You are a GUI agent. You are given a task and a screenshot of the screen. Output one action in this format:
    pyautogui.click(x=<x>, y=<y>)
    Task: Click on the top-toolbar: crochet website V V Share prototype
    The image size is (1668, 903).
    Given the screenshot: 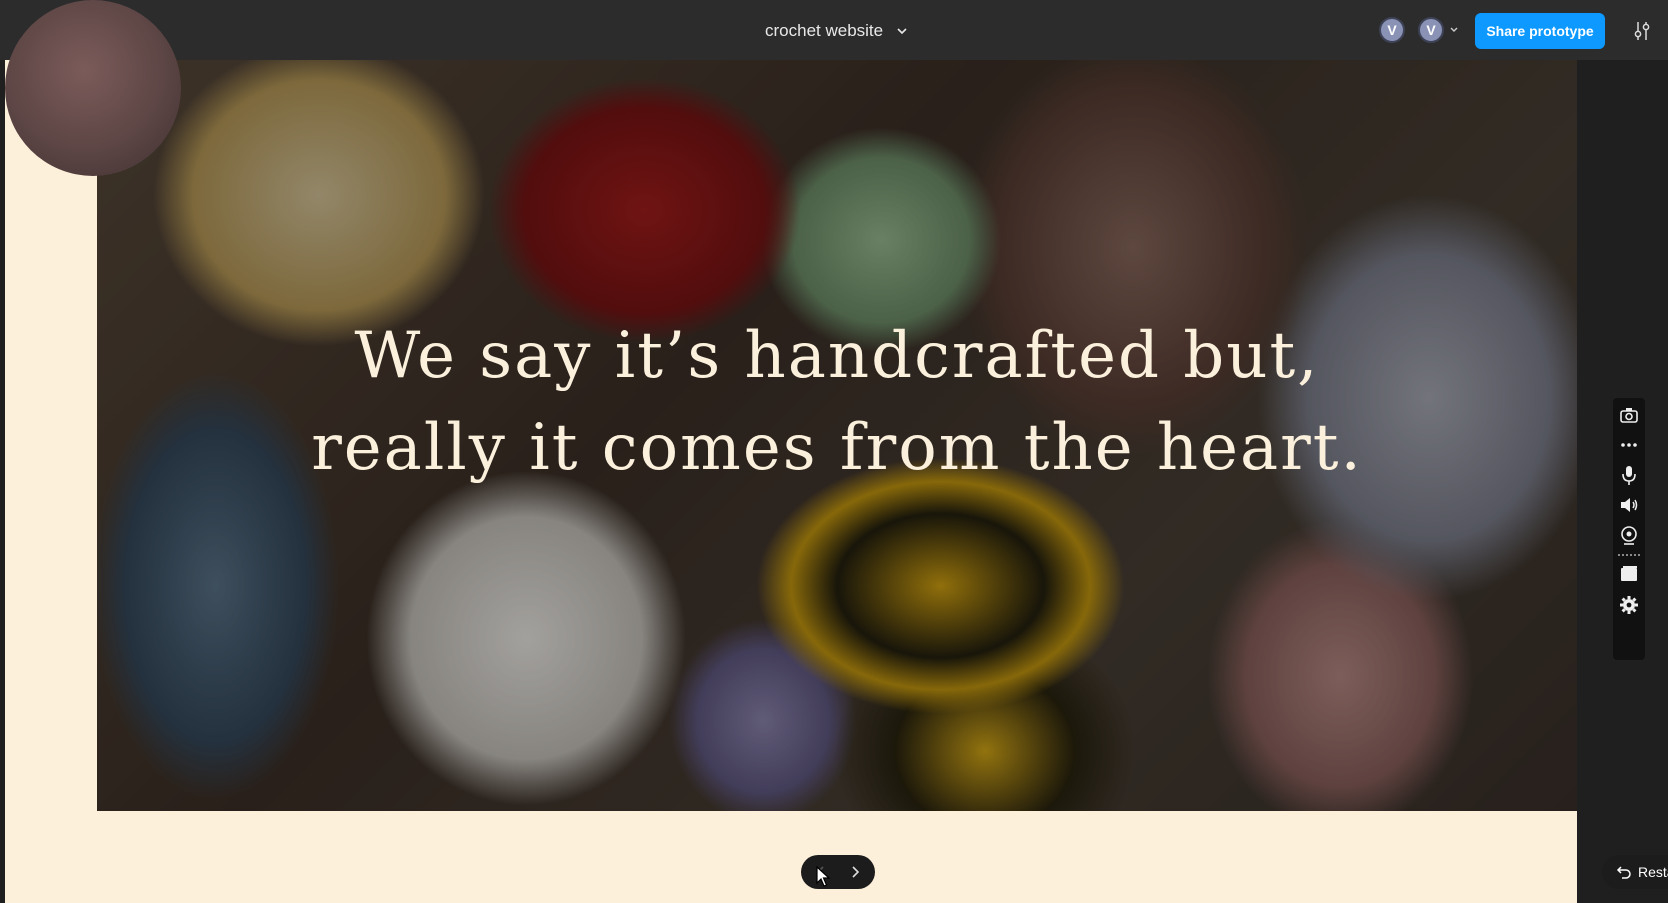 What is the action you would take?
    pyautogui.click(x=834, y=30)
    